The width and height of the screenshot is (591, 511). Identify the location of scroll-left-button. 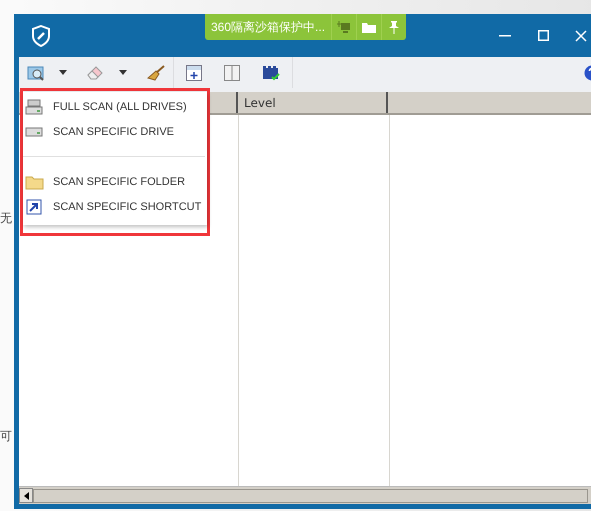
(26, 495).